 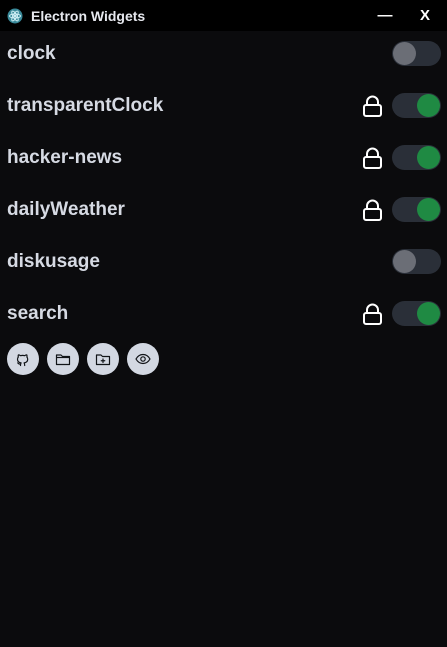 I want to click on github-button, so click(x=23, y=359).